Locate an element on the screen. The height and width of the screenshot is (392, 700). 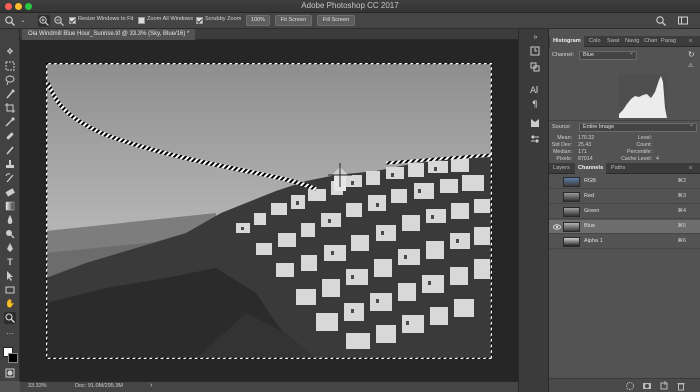
rectangle-tool-icon is located at coordinates (10, 290).